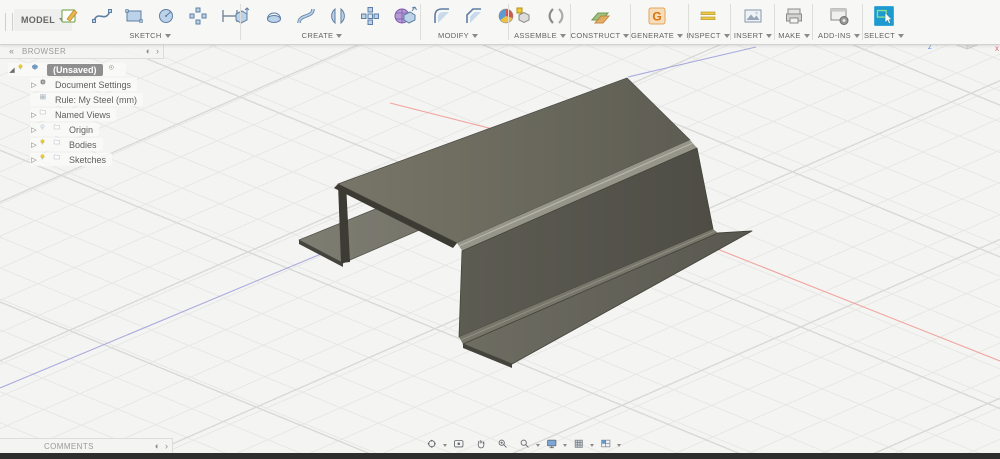 The width and height of the screenshot is (1000, 459). What do you see at coordinates (483, 446) in the screenshot?
I see `nav-pan-icon` at bounding box center [483, 446].